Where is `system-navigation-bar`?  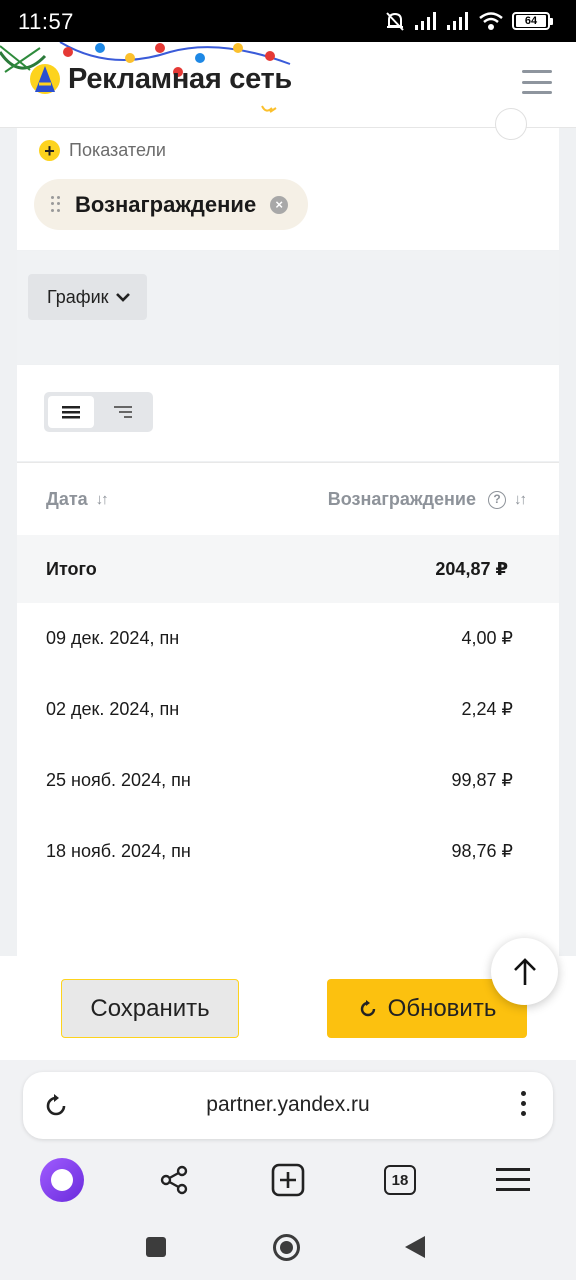 system-navigation-bar is located at coordinates (288, 1247).